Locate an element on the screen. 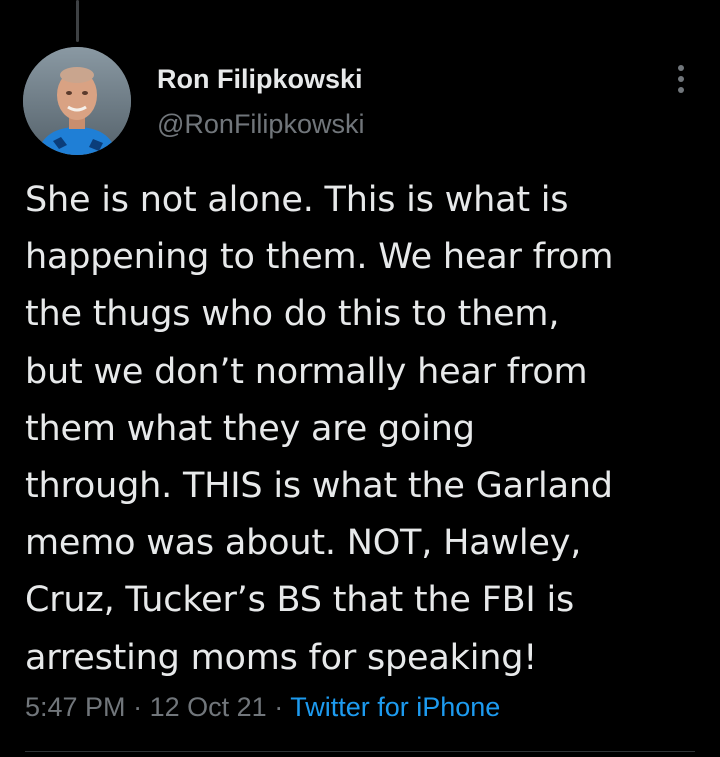 This screenshot has width=720, height=757. tweet-text-line: happening to them. We hear from is located at coordinates (319, 257).